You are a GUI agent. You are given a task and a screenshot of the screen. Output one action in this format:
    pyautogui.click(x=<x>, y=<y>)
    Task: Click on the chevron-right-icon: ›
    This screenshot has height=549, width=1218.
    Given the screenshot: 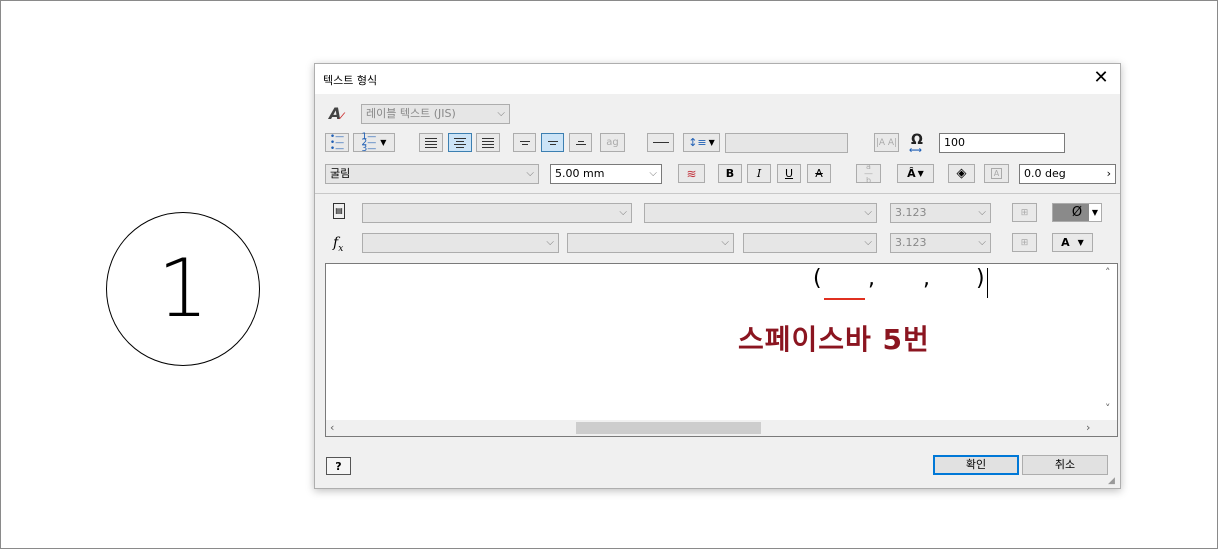 What is the action you would take?
    pyautogui.click(x=1108, y=173)
    